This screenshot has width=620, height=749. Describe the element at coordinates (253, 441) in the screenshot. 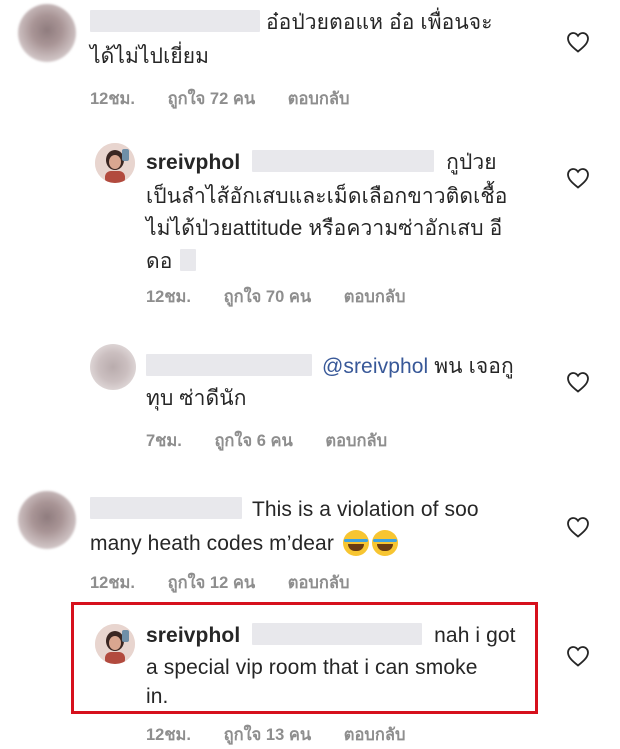

I see `likes-link: ถูกใจ 6 คน` at that location.